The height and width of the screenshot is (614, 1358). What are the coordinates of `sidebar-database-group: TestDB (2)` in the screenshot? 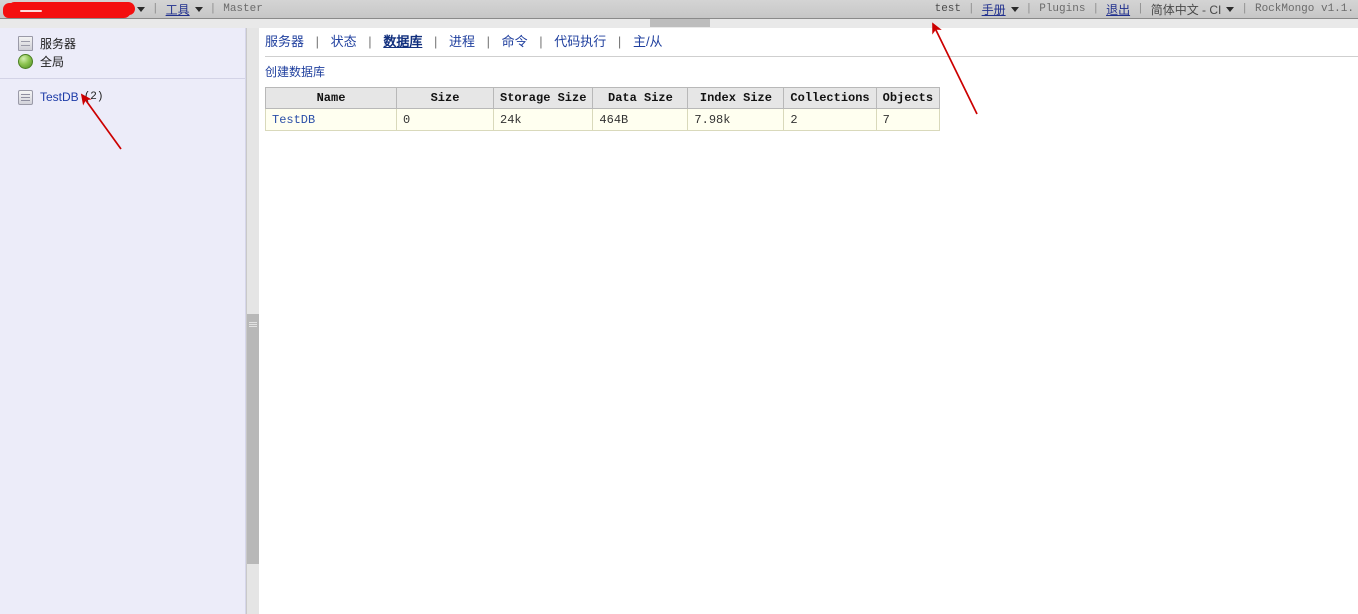 It's located at (122, 92).